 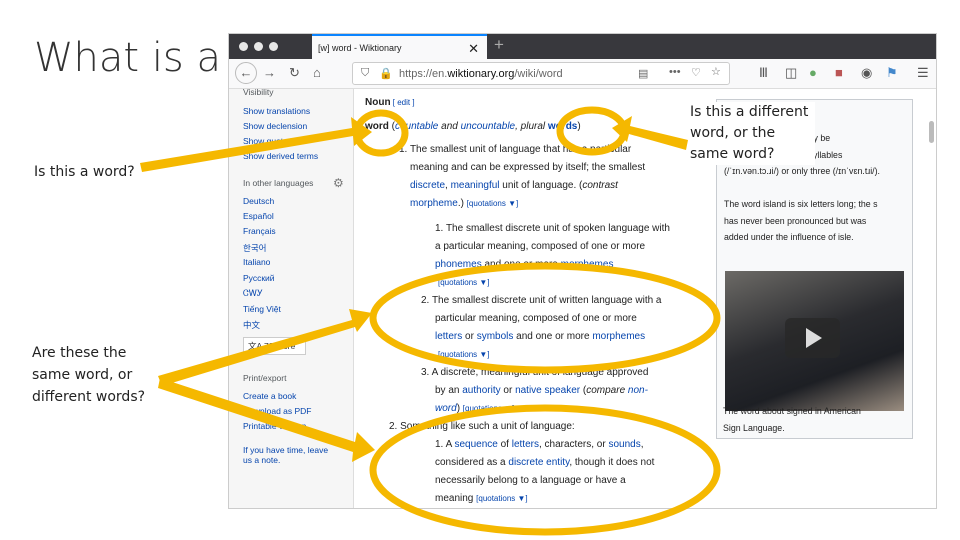 What do you see at coordinates (377, 126) in the screenshot?
I see `text-segment: word` at bounding box center [377, 126].